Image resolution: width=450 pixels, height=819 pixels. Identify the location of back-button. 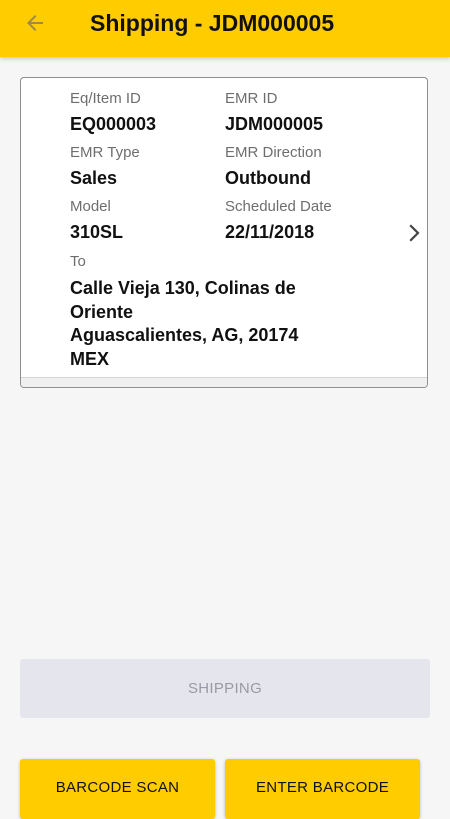
(35, 23).